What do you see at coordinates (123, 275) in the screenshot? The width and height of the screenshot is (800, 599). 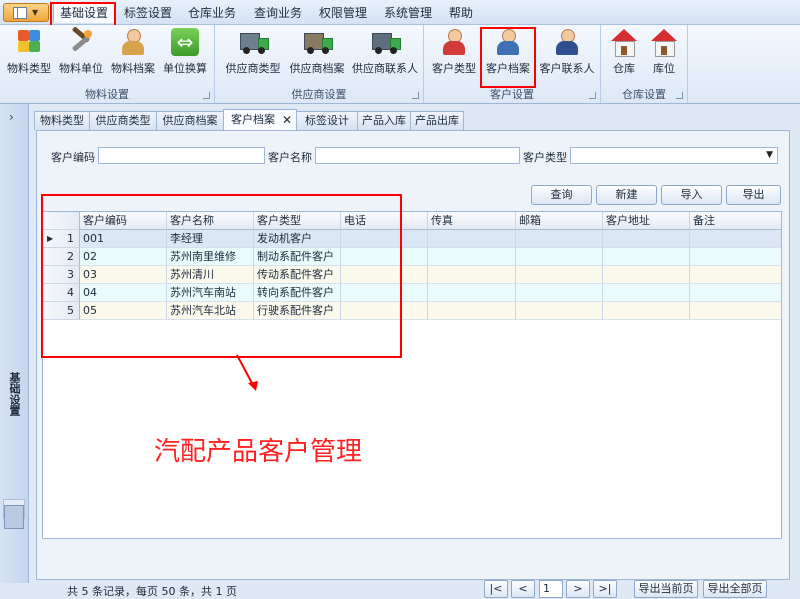 I see `cell-code: 03` at bounding box center [123, 275].